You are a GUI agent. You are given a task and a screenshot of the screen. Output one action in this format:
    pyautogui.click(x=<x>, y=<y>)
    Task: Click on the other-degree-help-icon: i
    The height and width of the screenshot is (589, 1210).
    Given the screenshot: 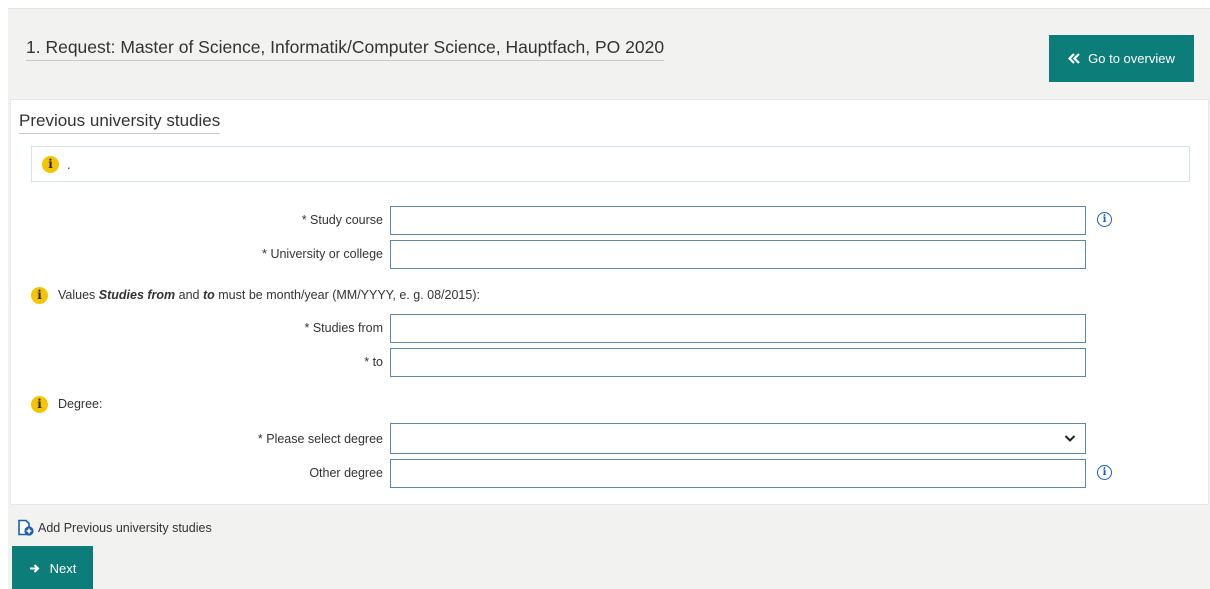 What is the action you would take?
    pyautogui.click(x=1104, y=472)
    